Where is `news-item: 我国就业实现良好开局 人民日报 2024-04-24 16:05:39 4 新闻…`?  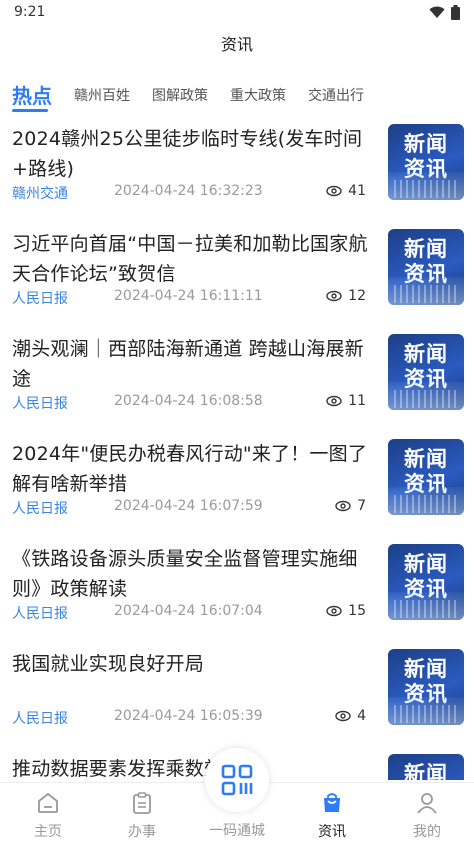
news-item: 我国就业实现良好开局 人民日报 2024-04-24 16:05:39 4 新闻… is located at coordinates (237, 693).